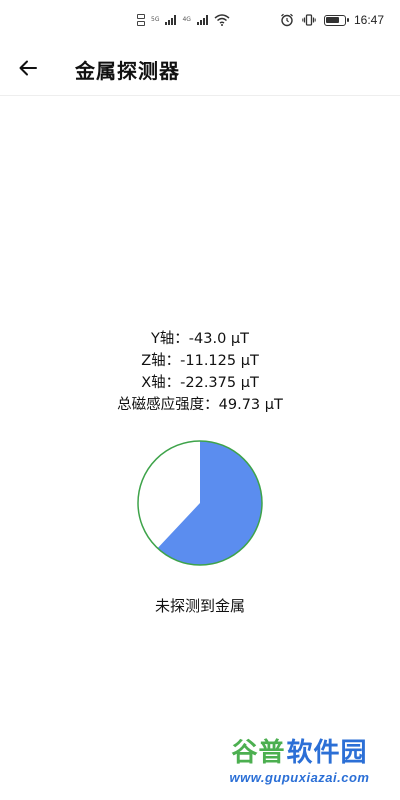 The height and width of the screenshot is (800, 400). What do you see at coordinates (200, 383) in the screenshot?
I see `x-axis-reading: X轴：-22.375 μT` at bounding box center [200, 383].